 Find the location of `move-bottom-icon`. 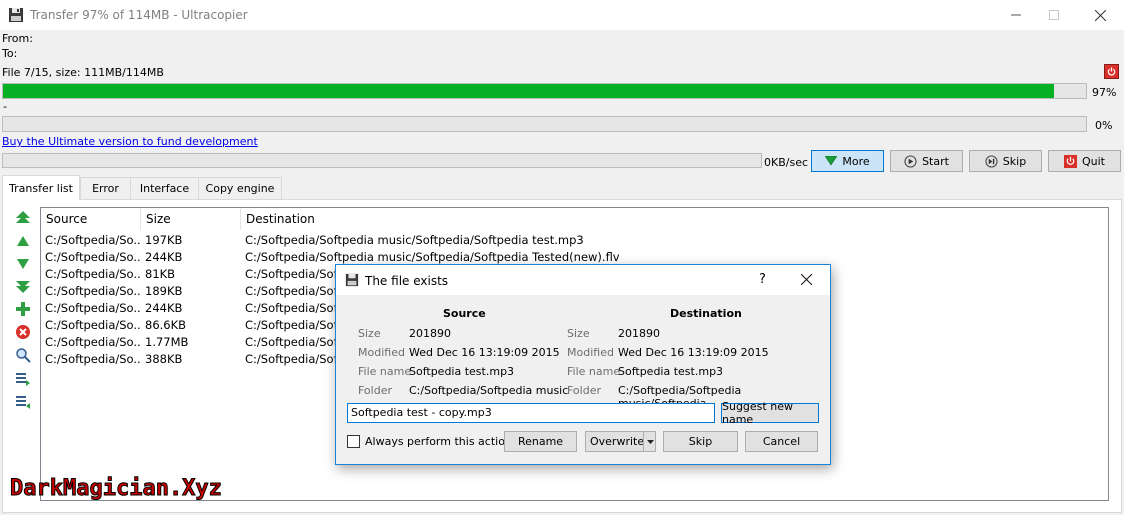

move-bottom-icon is located at coordinates (23, 286).